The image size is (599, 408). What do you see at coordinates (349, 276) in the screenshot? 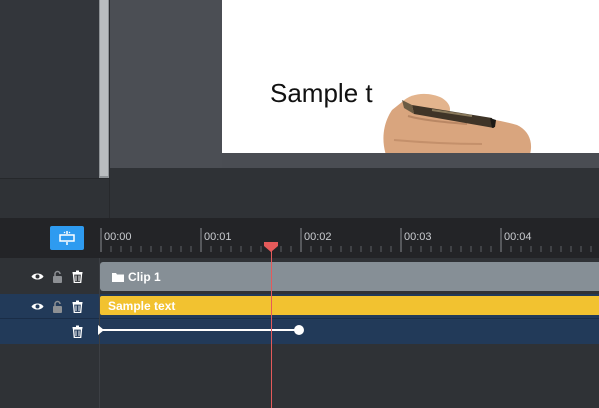
I see `clip1-bar: Clip 1` at bounding box center [349, 276].